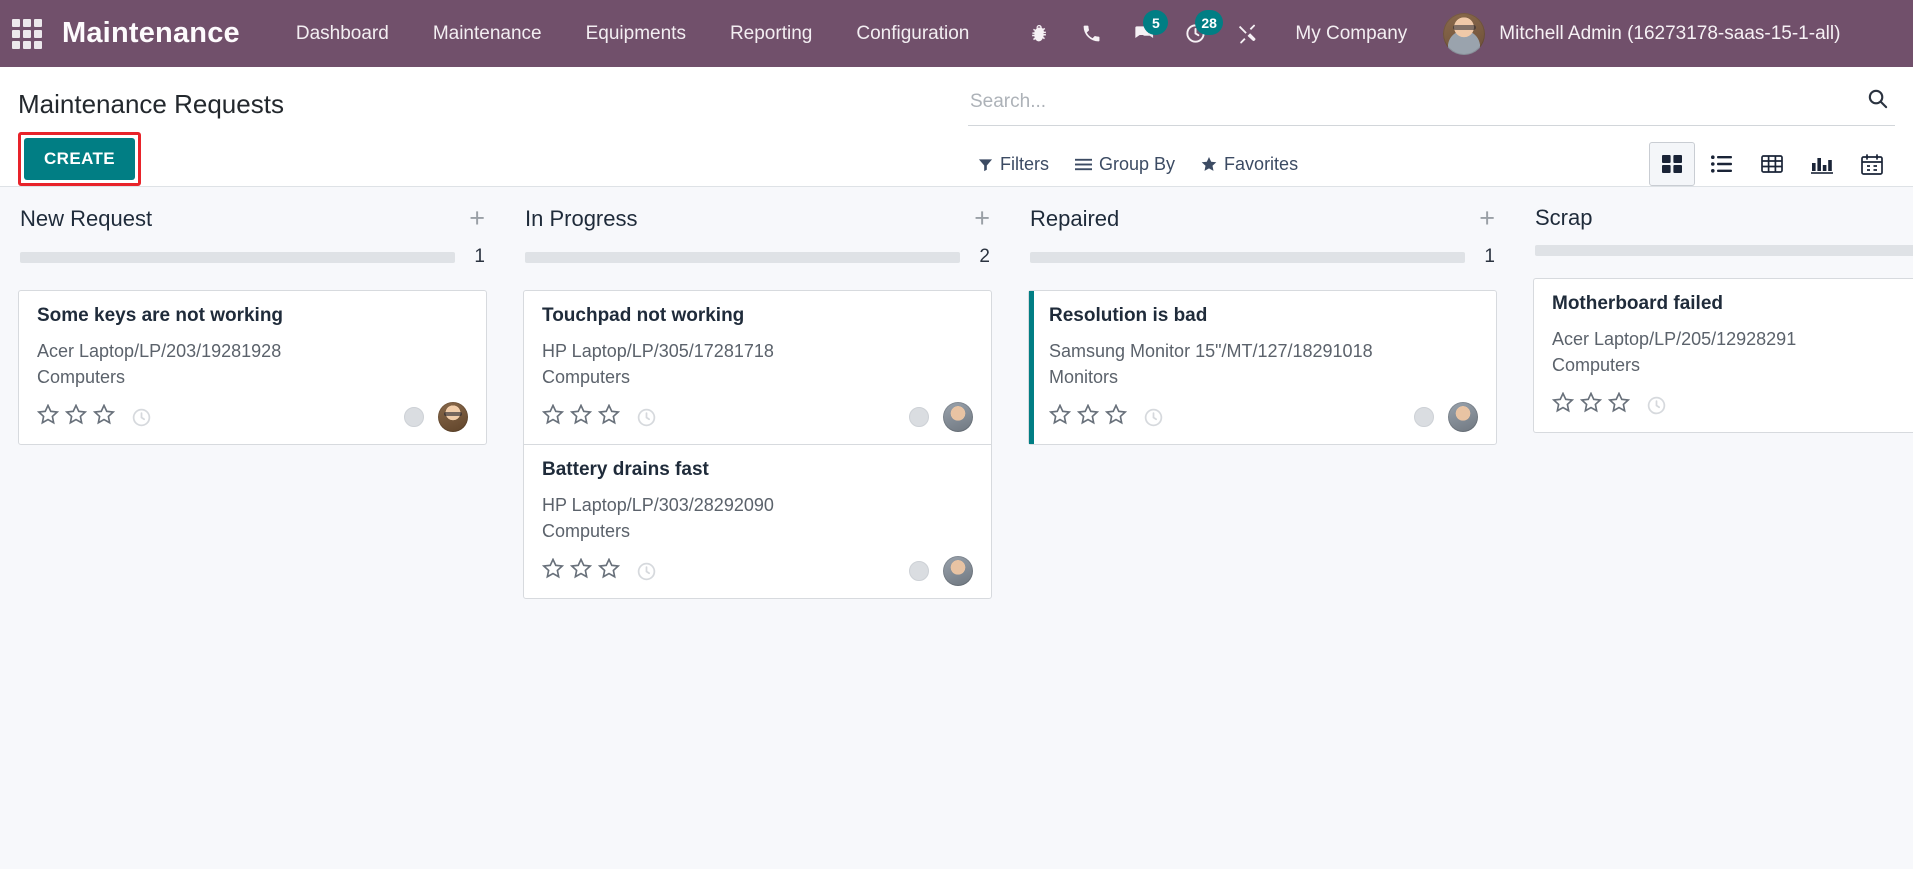 The height and width of the screenshot is (869, 1913). I want to click on column-header: Scrap, so click(1723, 218).